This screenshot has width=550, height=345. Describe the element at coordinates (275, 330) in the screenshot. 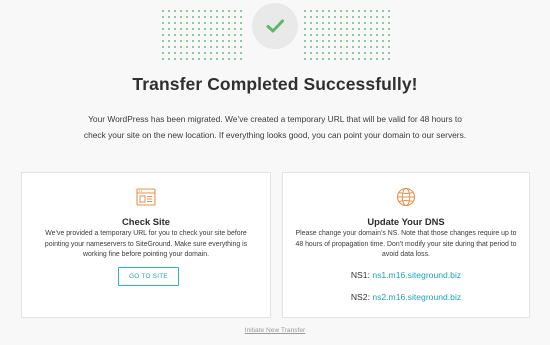

I see `initiate-new-transfer-link: Initiate New Transfer` at that location.